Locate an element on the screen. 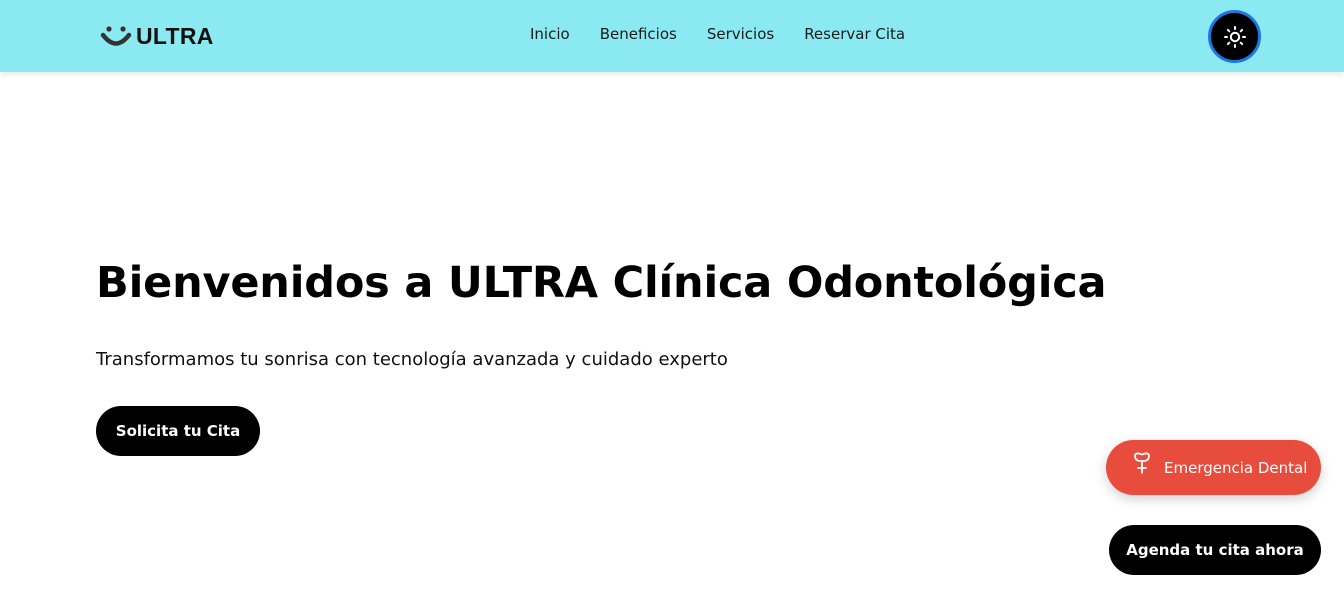  brand-logo: ULTRA is located at coordinates (157, 36).